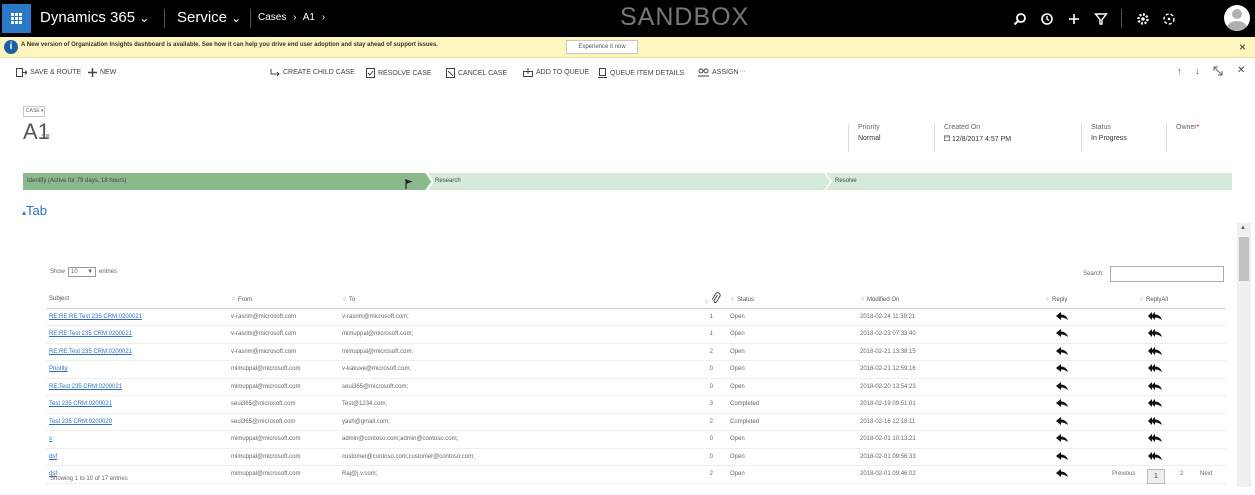 The image size is (1255, 495). I want to click on column-reply-all: ⇳ ReplyAll, so click(1181, 300).